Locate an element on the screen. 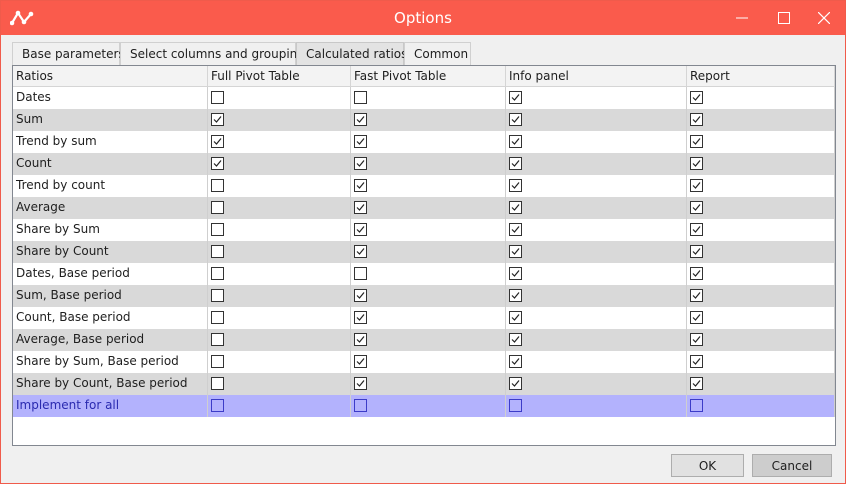  tab-select-columns: Select columns and grouping is located at coordinates (212, 54).